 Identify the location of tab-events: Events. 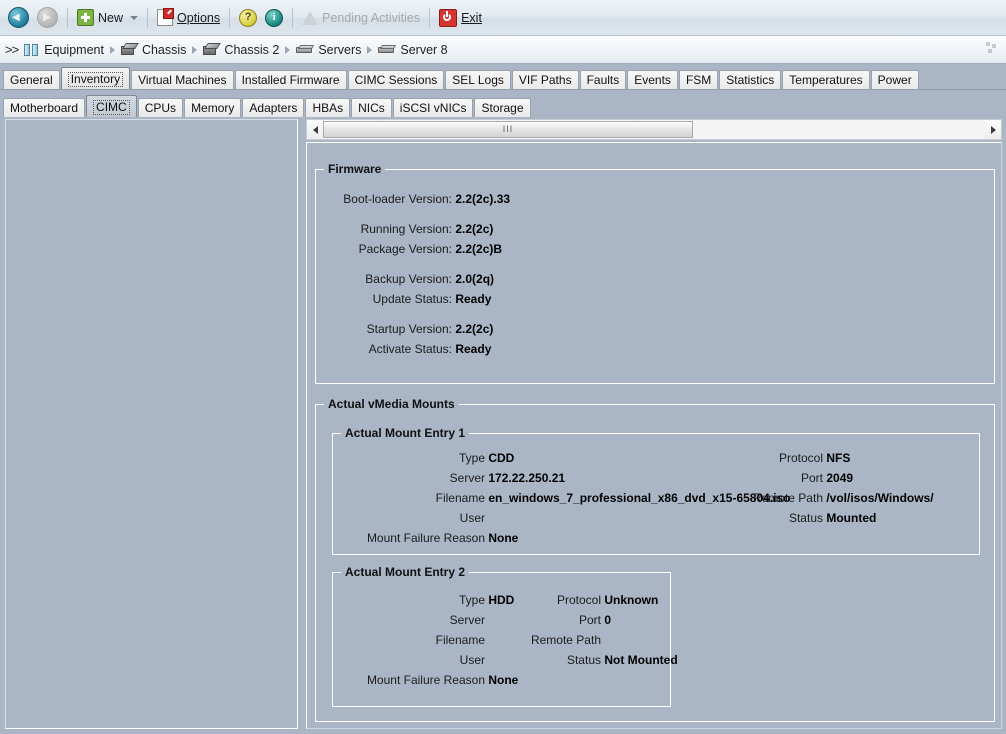
(652, 79).